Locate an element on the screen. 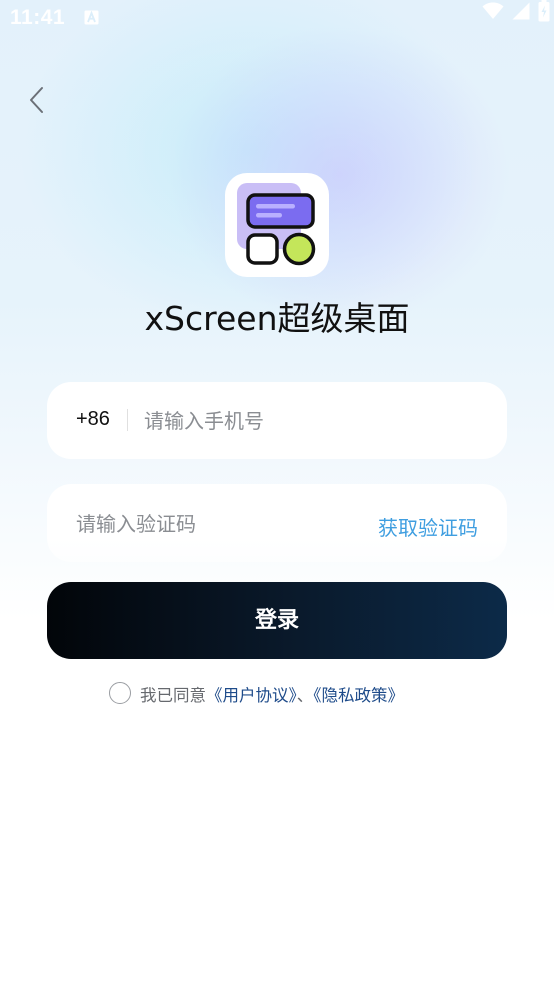  agreement-text: 我已同意《用户协议》、《隐私政策》 is located at coordinates (272, 694).